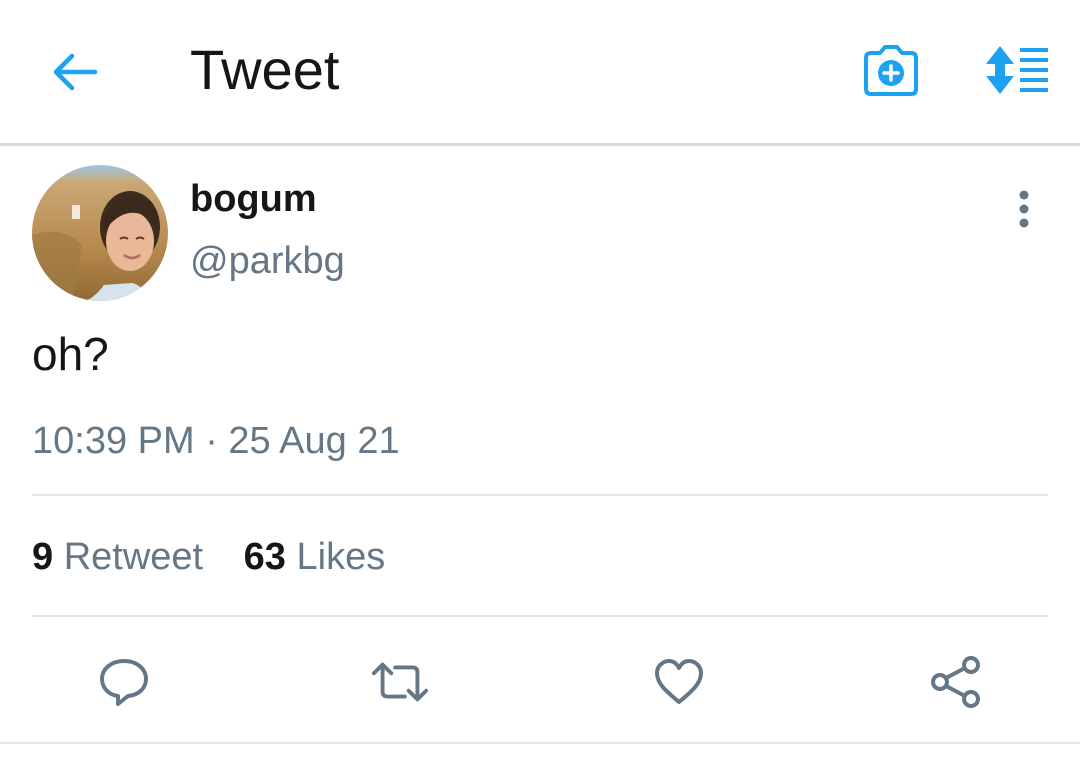  Describe the element at coordinates (70, 354) in the screenshot. I see `tweet-text: oh?` at that location.